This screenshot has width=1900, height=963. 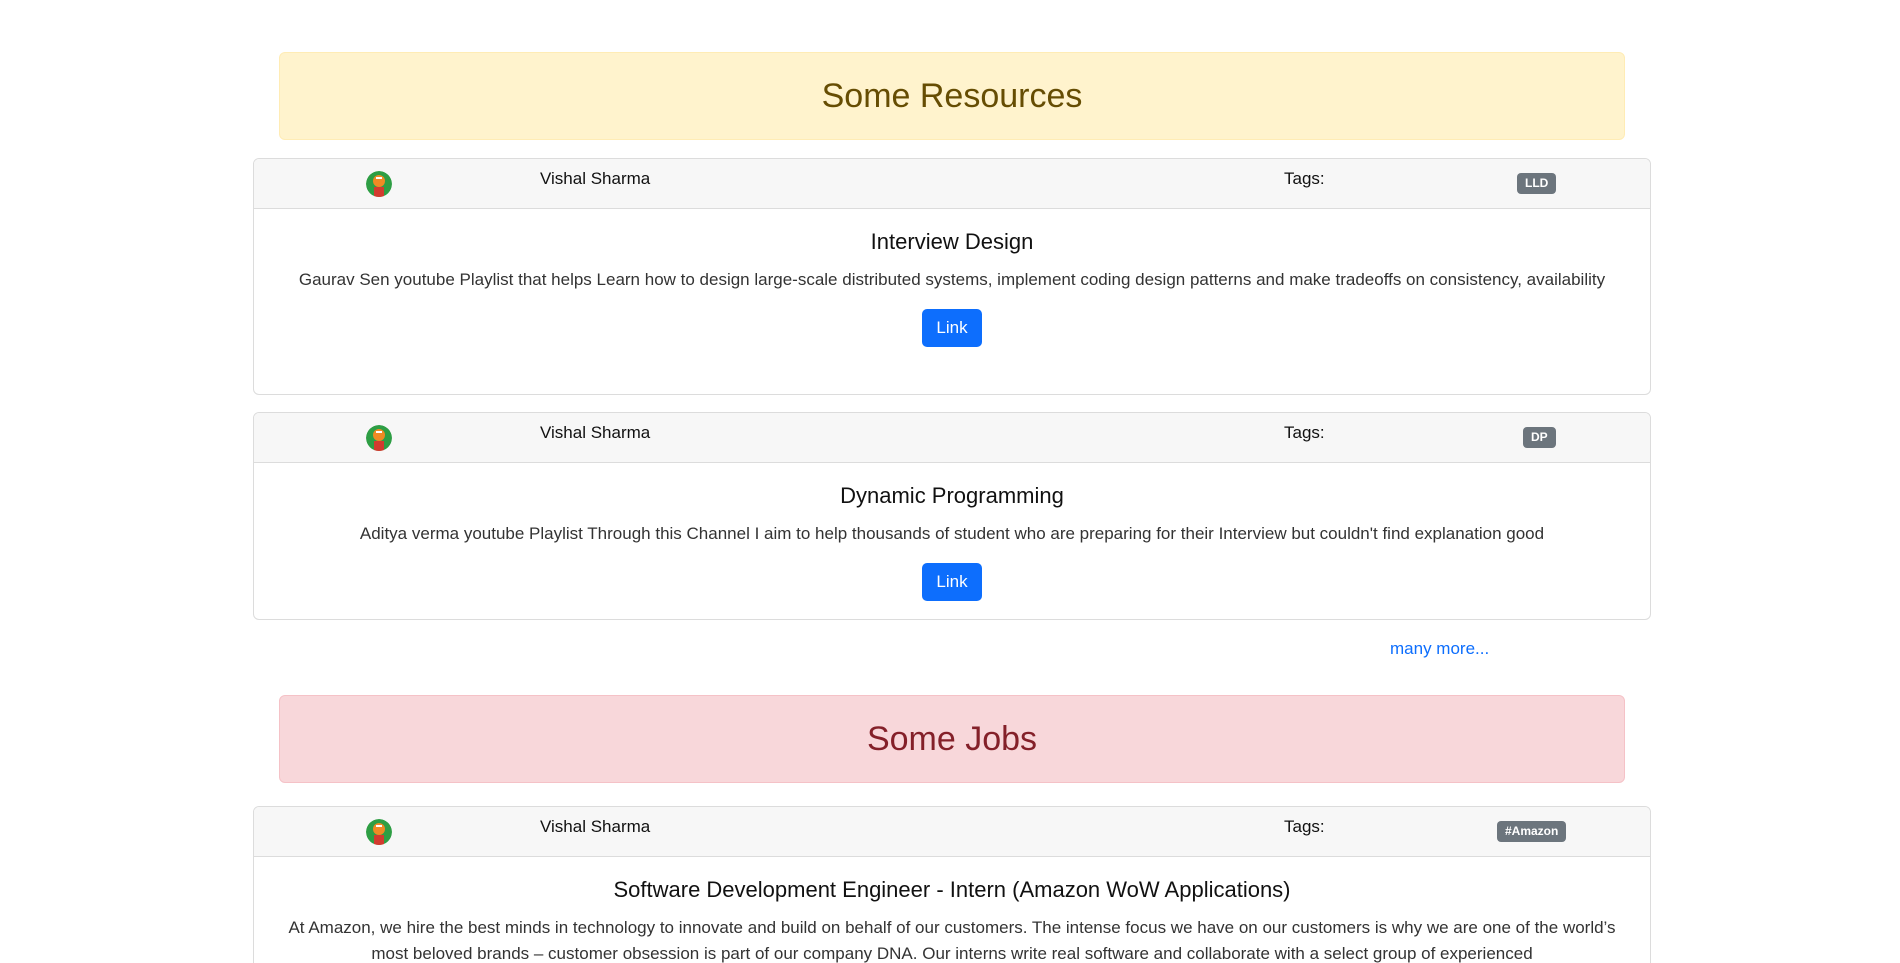 I want to click on tag-badge: DP, so click(x=1539, y=437).